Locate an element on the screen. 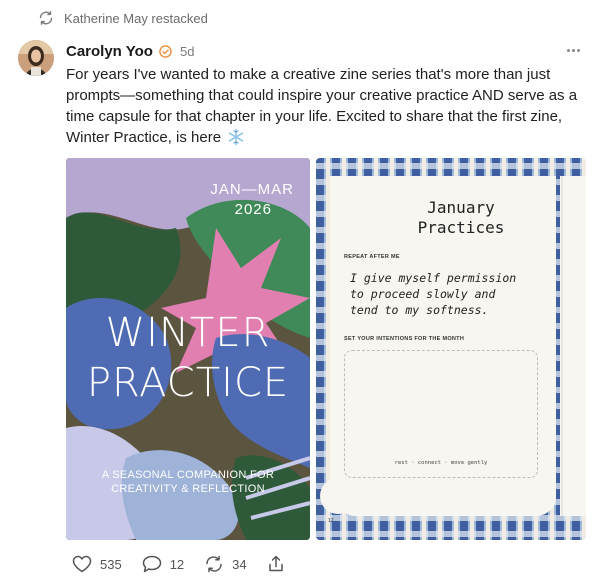  restack-notice: Katherine May restacked is located at coordinates (123, 18).